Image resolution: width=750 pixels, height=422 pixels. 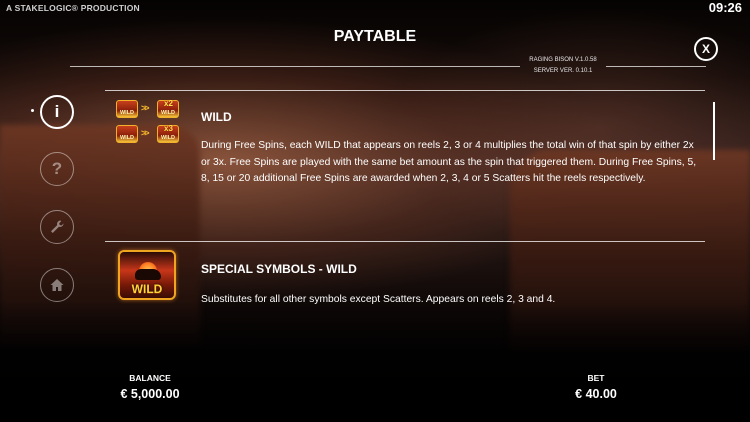 What do you see at coordinates (147, 289) in the screenshot?
I see `wild-symbol-label: WILD` at bounding box center [147, 289].